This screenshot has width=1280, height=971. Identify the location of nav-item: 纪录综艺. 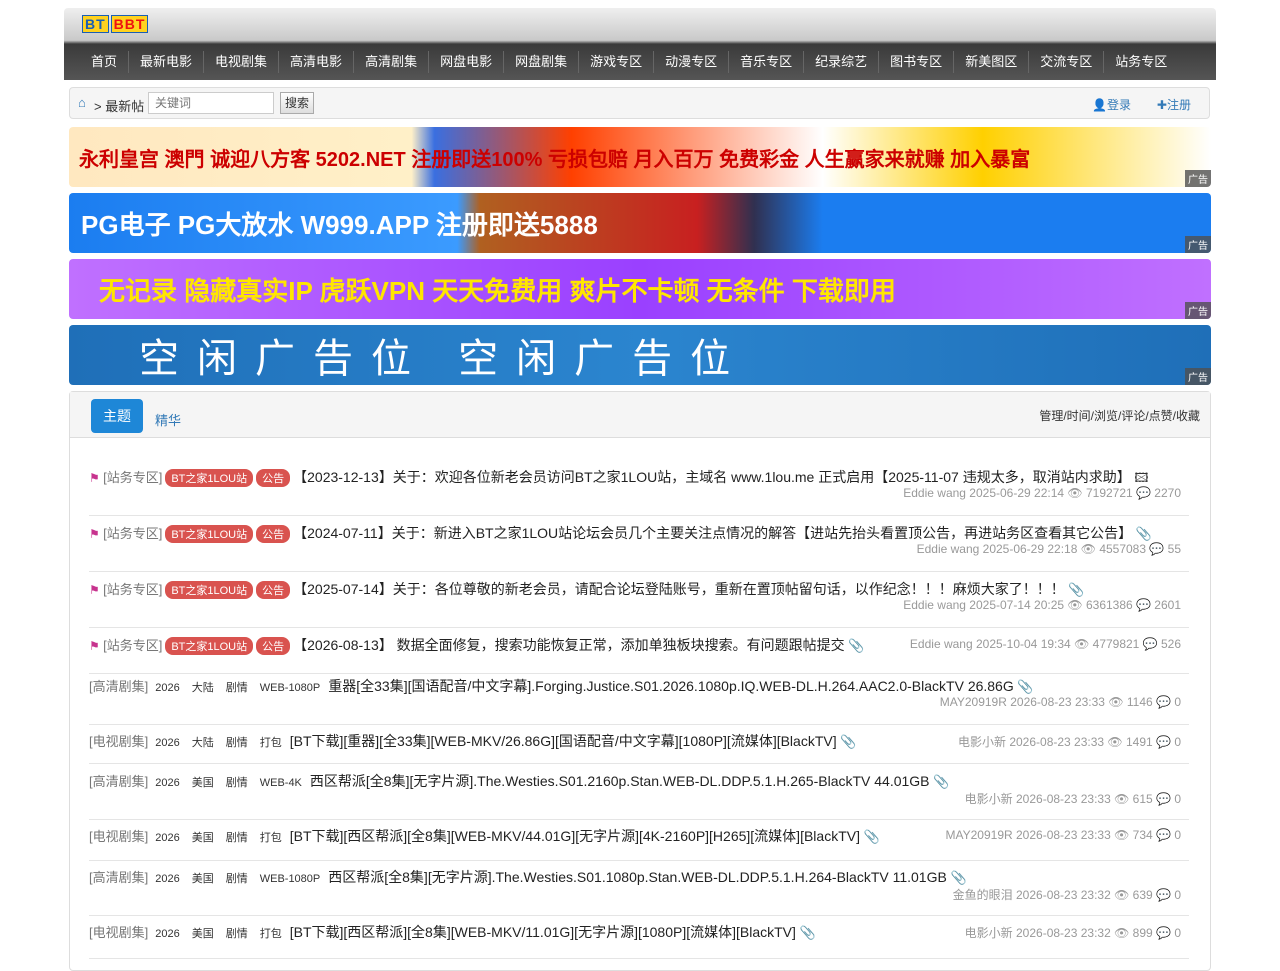
(842, 62).